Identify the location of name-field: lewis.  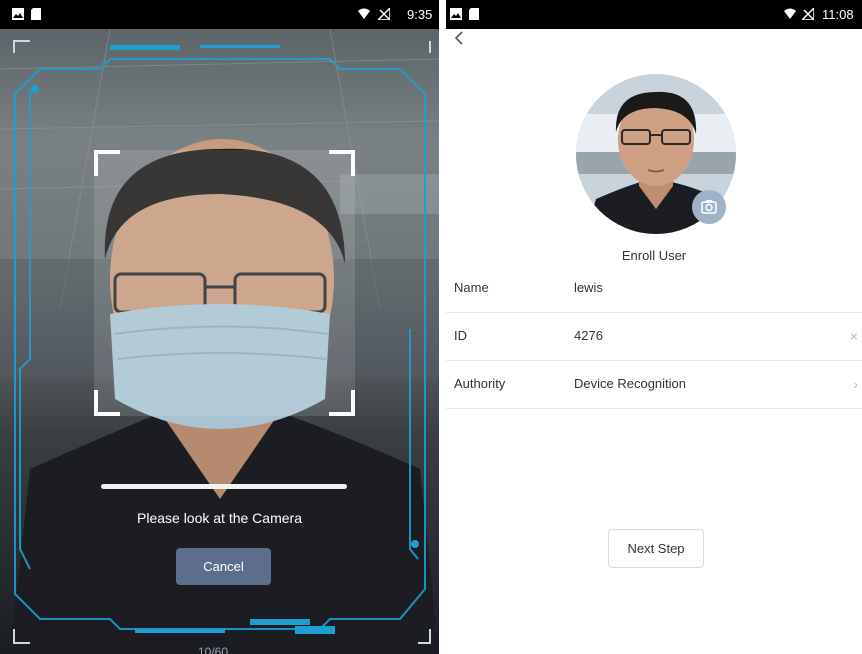
(588, 287).